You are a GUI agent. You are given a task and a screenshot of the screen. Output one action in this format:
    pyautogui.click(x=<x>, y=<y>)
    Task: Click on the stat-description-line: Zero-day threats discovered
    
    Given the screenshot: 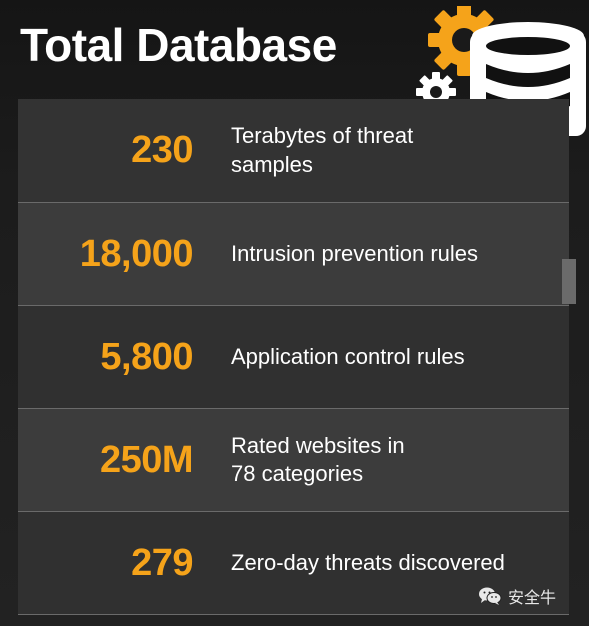 What is the action you would take?
    pyautogui.click(x=368, y=562)
    